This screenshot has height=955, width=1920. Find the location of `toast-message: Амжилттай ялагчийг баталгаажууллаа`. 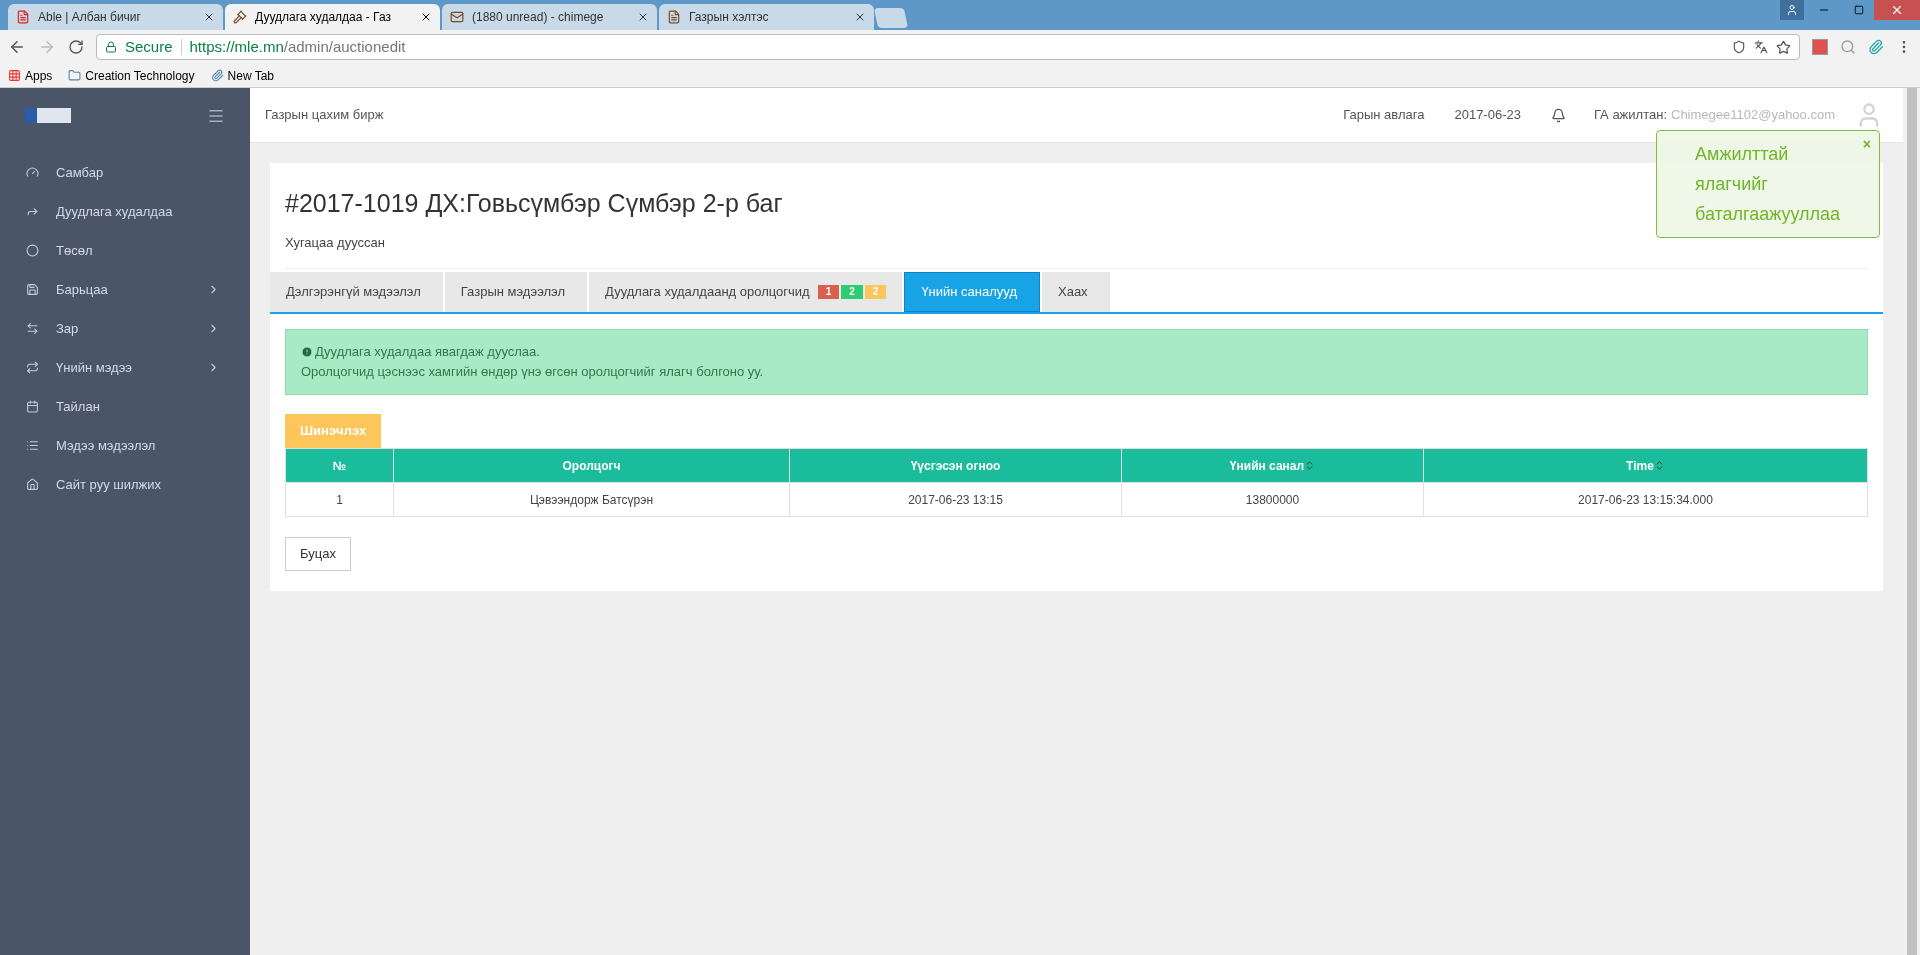

toast-message: Амжилттай ялагчийг баталгаажууллаа is located at coordinates (1768, 184).